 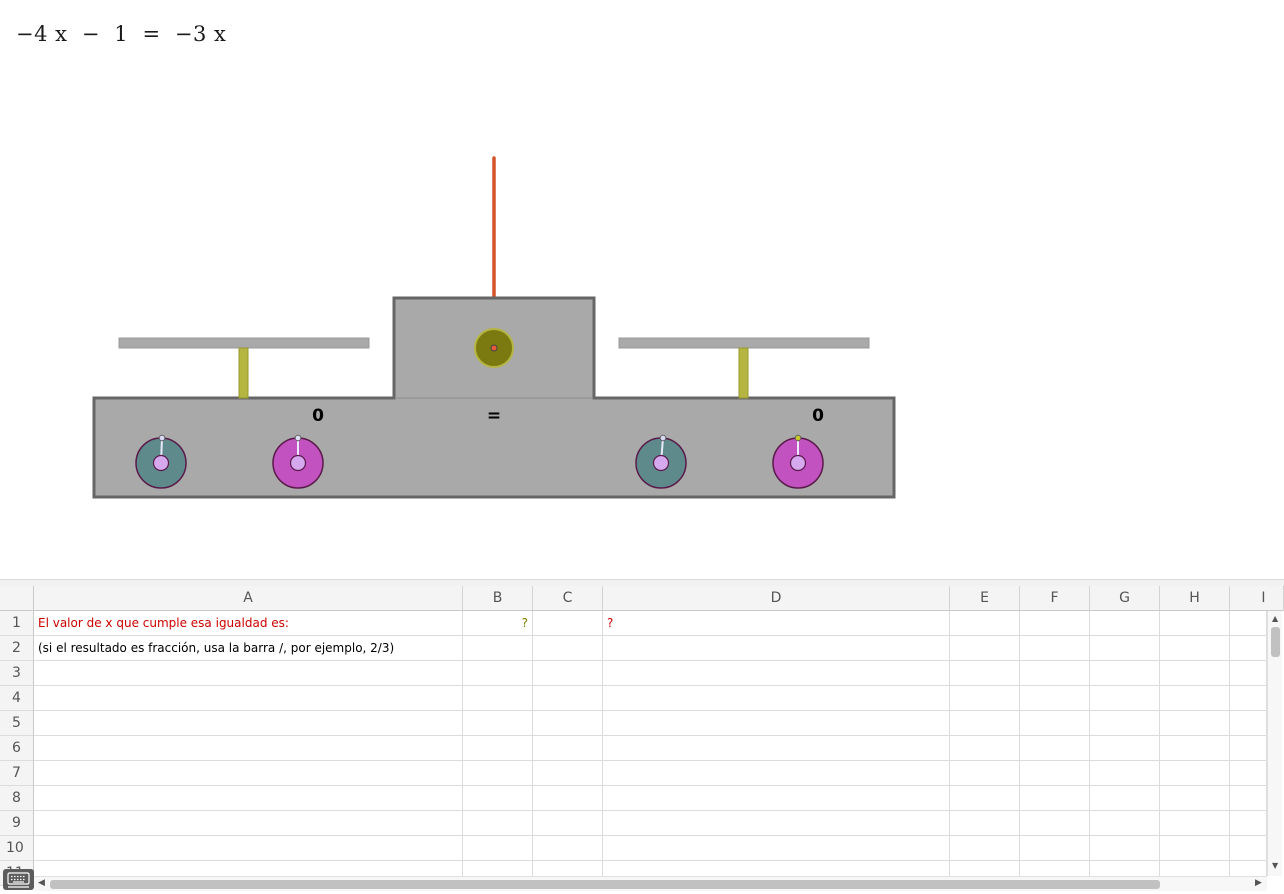 I want to click on cell-e1, so click(x=985, y=623).